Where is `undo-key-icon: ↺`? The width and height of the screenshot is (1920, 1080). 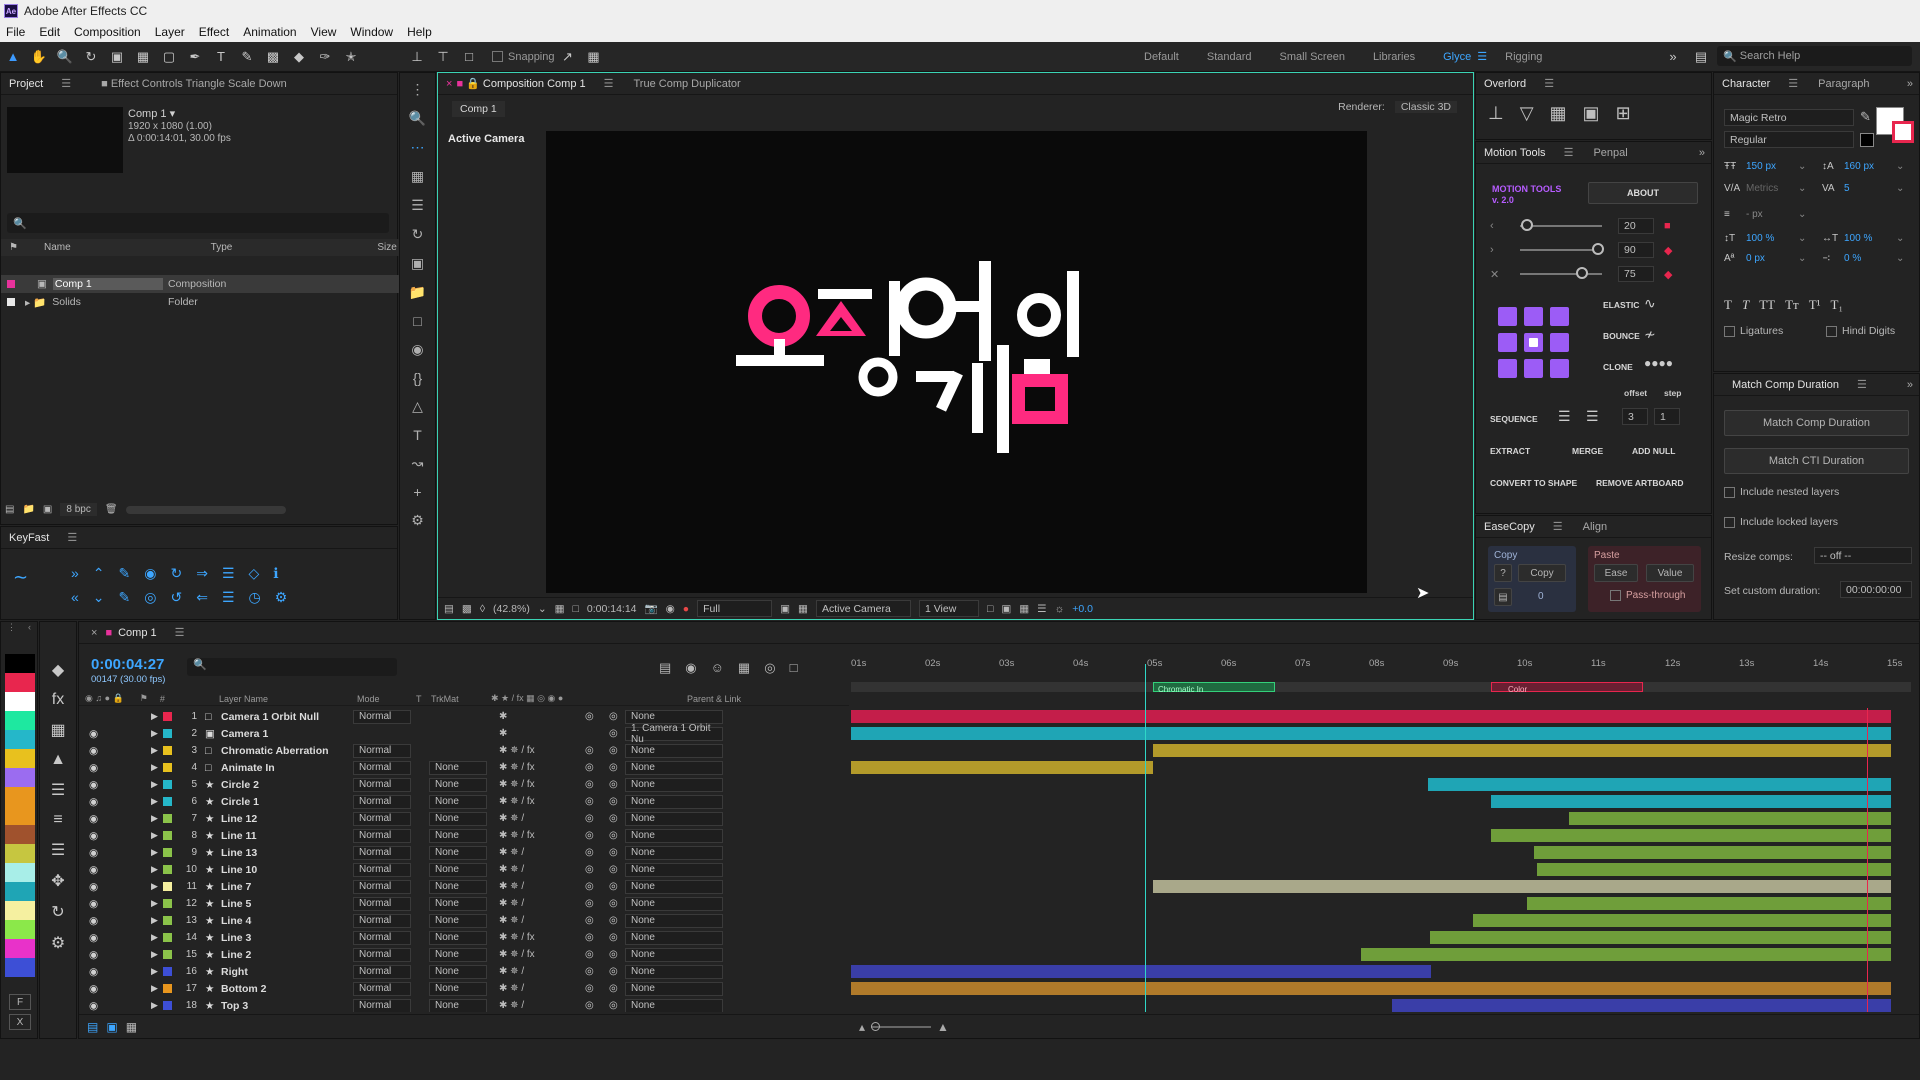
undo-key-icon: ↺ is located at coordinates (176, 597).